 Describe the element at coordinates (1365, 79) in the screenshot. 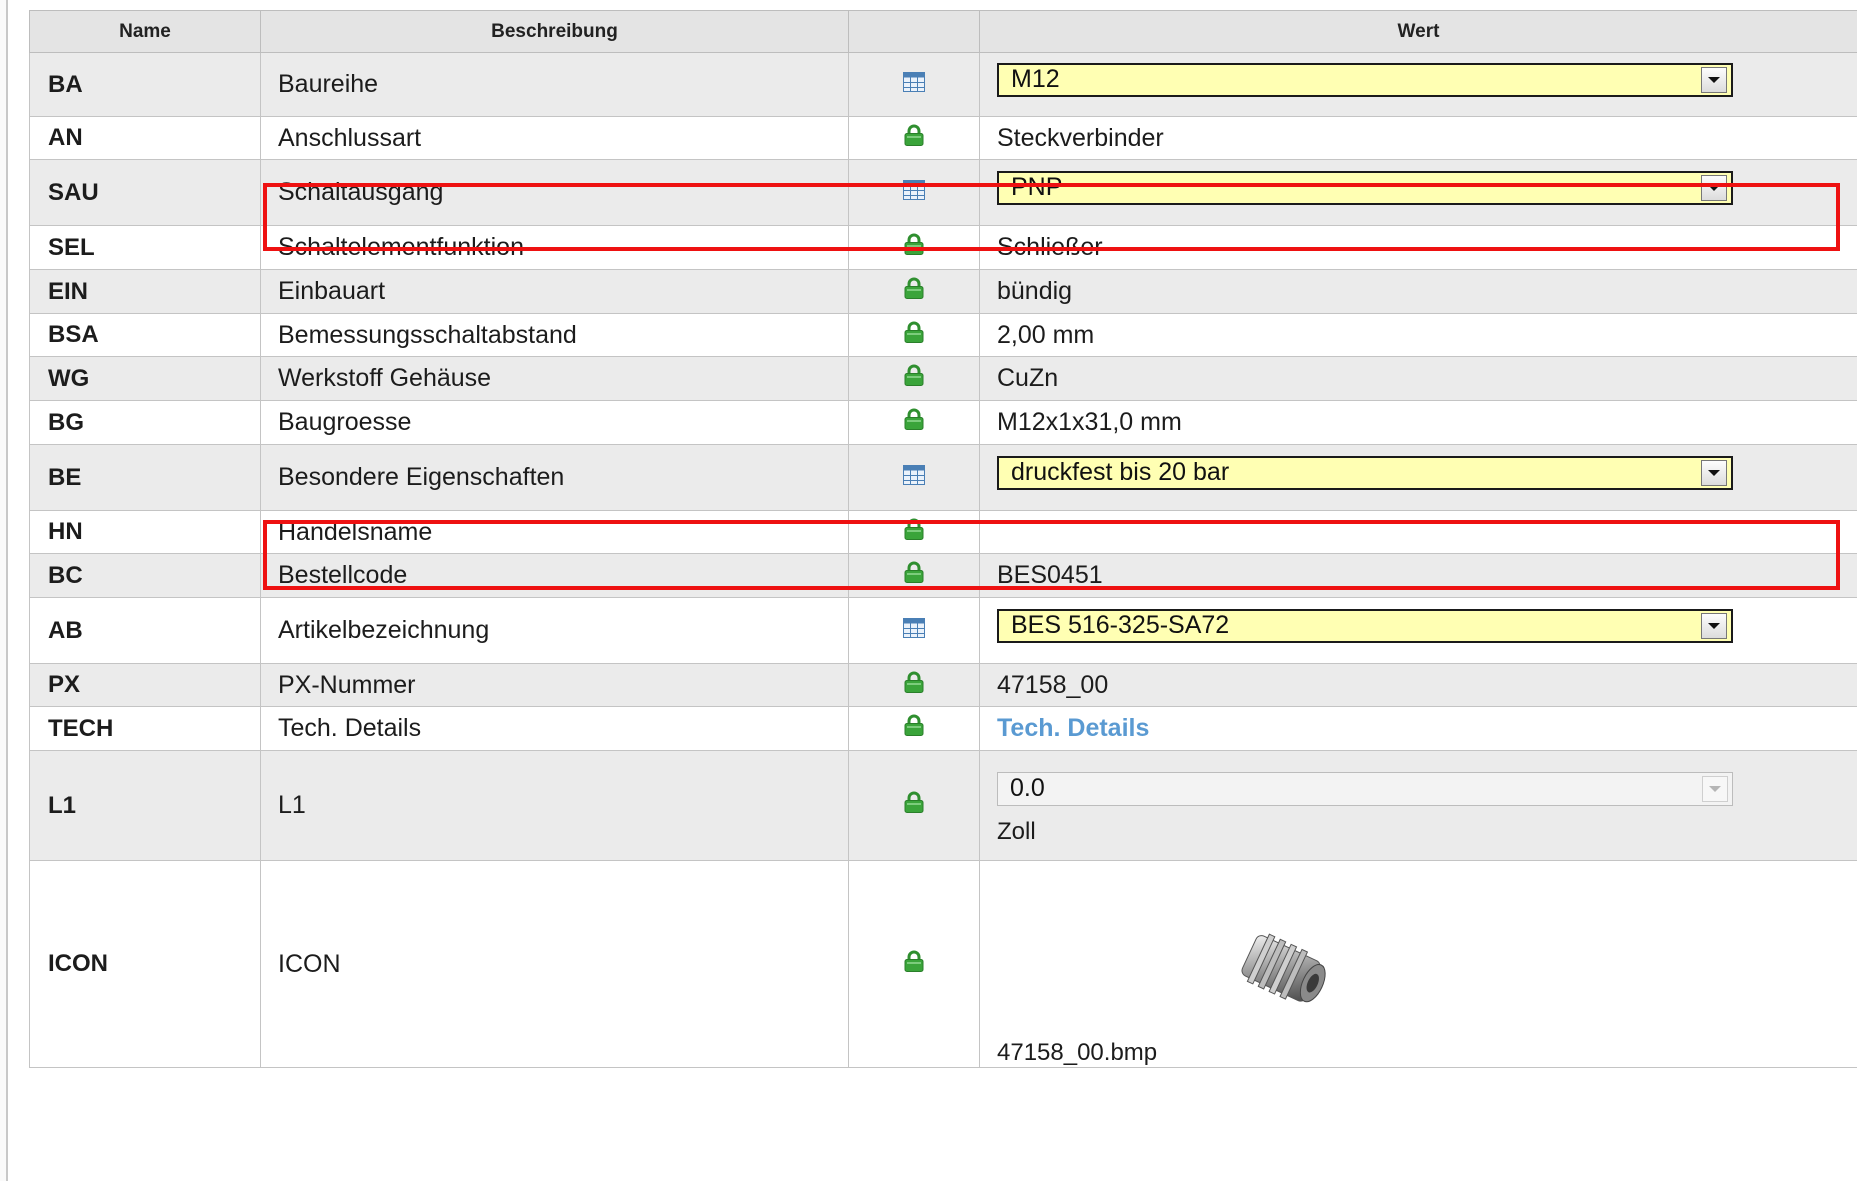

I see `value-dropdown-ba: M12` at that location.